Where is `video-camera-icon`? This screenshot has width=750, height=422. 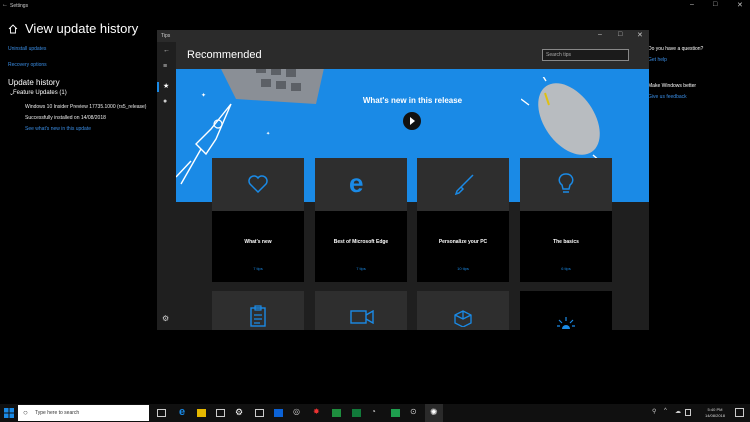
video-camera-icon is located at coordinates (362, 317).